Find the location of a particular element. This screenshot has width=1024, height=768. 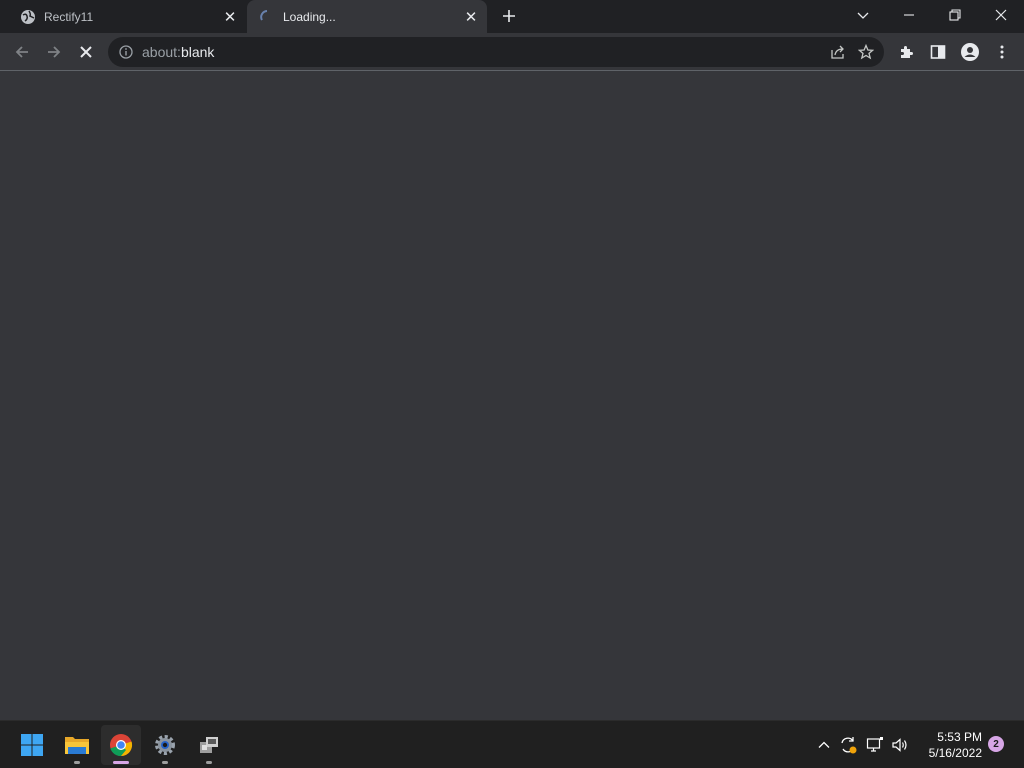

start-button is located at coordinates (32, 745).